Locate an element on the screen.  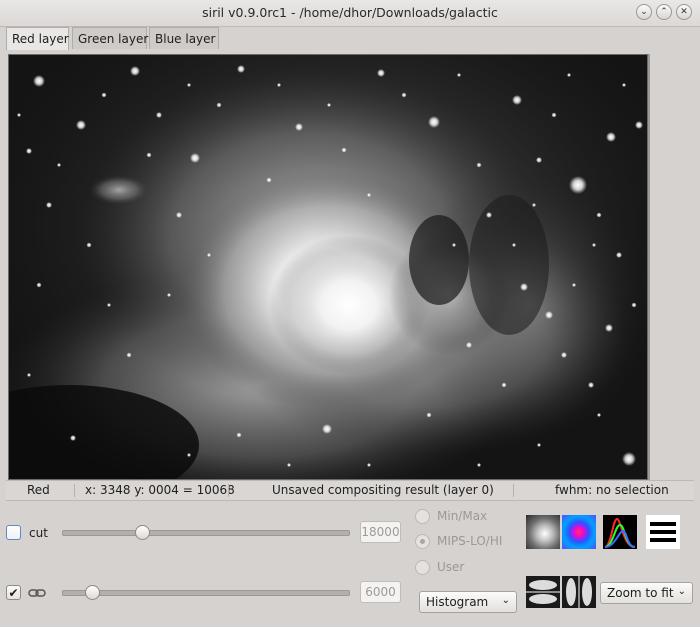
cut-label: cut is located at coordinates (38, 533).